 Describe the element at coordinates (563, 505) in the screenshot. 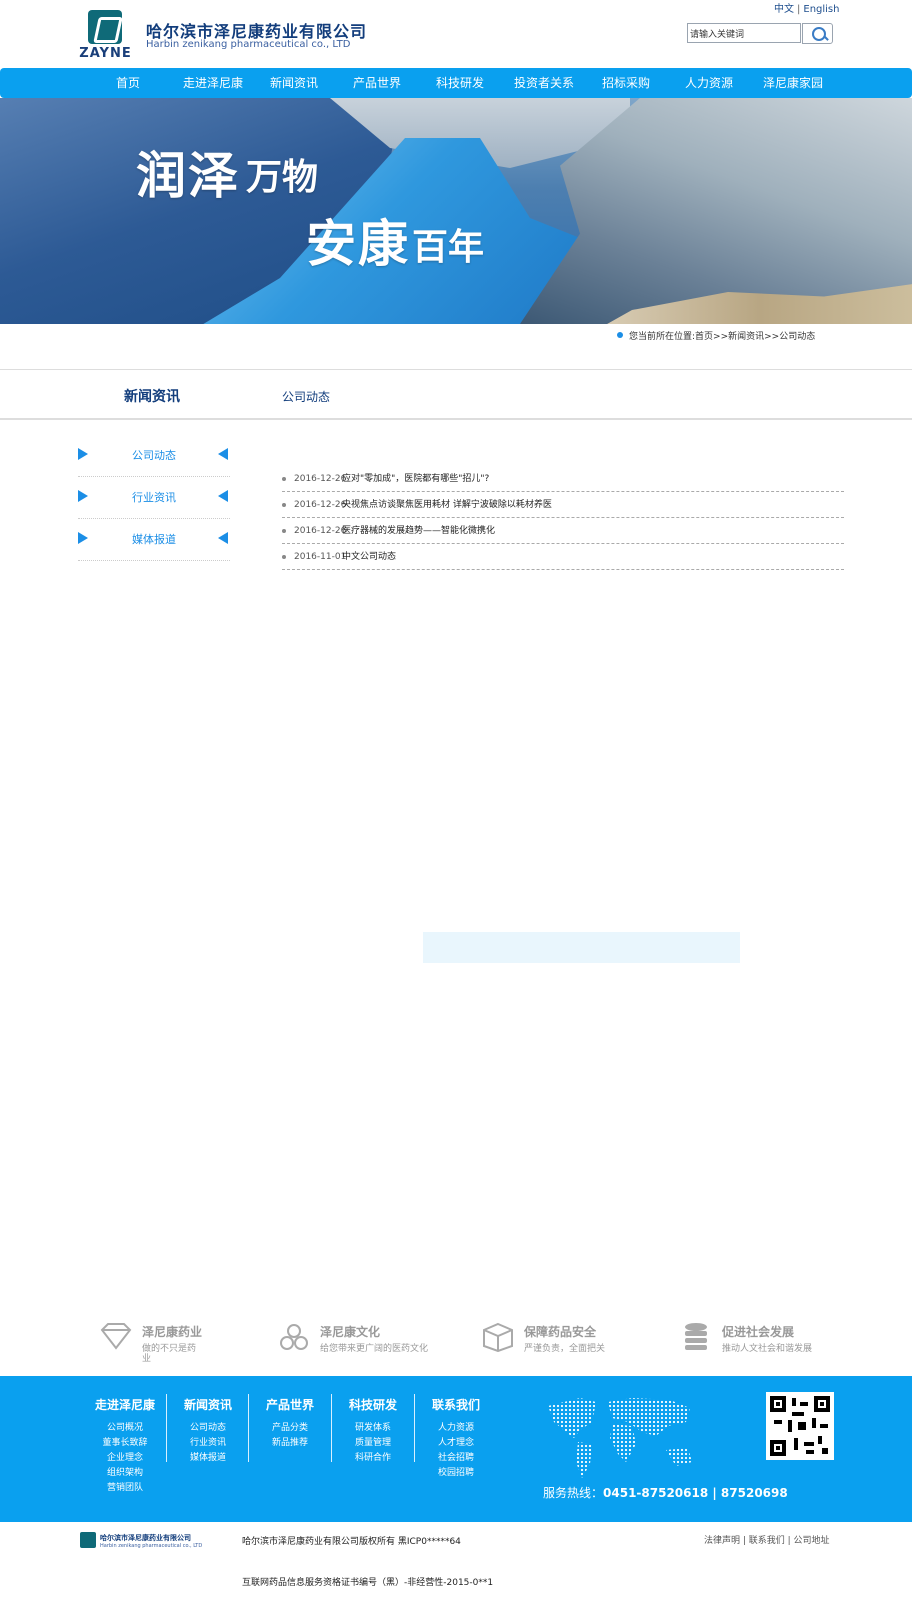

I see `news-item: 2016-12-26 央视焦点访谈聚焦医用耗材 详解宁波破除以耗材养医` at that location.